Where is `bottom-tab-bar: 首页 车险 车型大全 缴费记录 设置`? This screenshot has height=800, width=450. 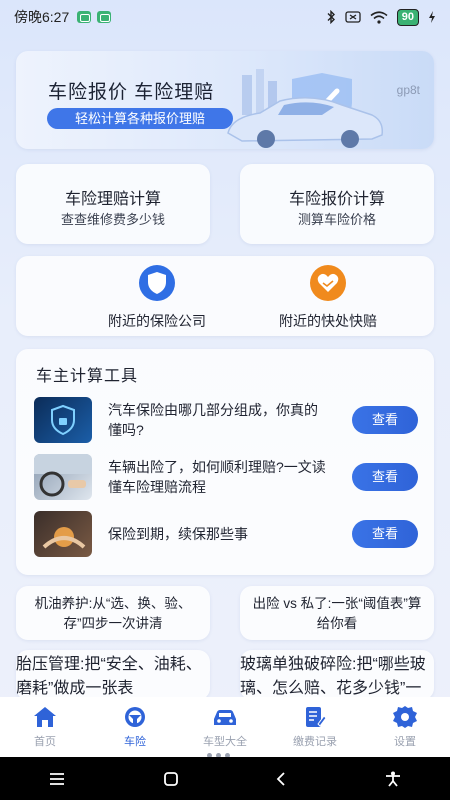 bottom-tab-bar: 首页 车险 车型大全 缴费记录 设置 is located at coordinates (225, 727).